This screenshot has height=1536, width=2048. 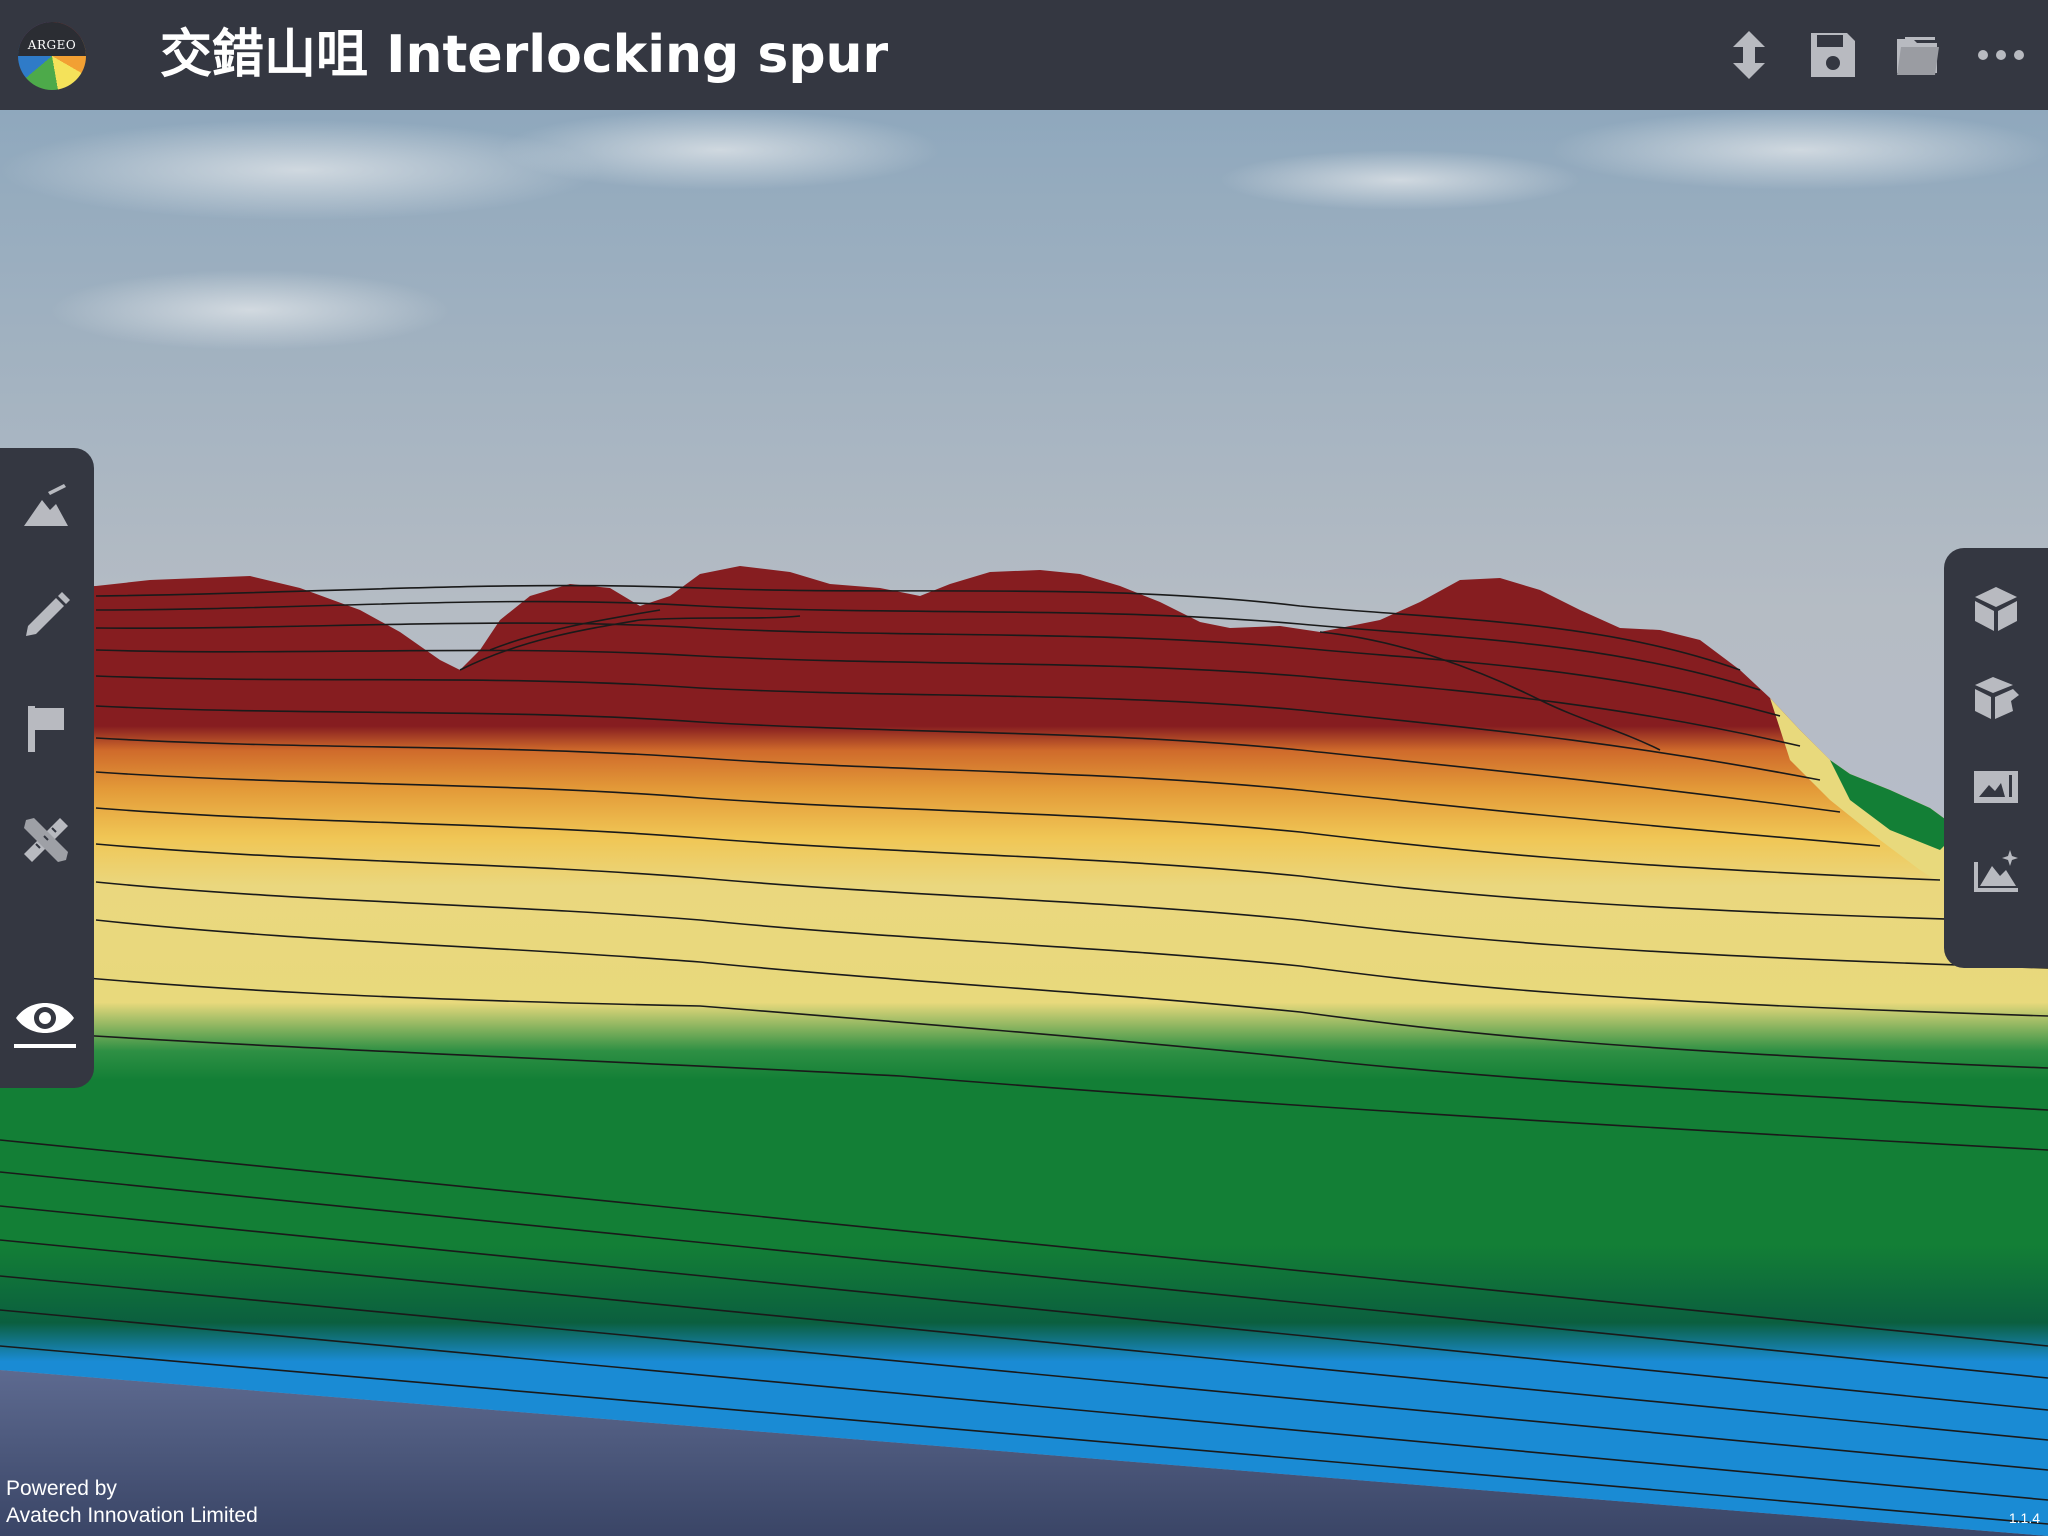 I want to click on page-title: 交錯山咀 Interlocking spur, so click(x=524, y=55).